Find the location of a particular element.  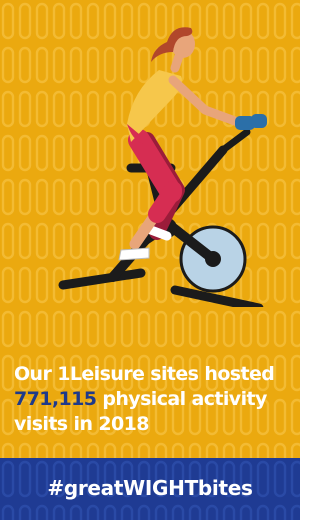

caption-line-2-rest: physical activity is located at coordinates (181, 399).